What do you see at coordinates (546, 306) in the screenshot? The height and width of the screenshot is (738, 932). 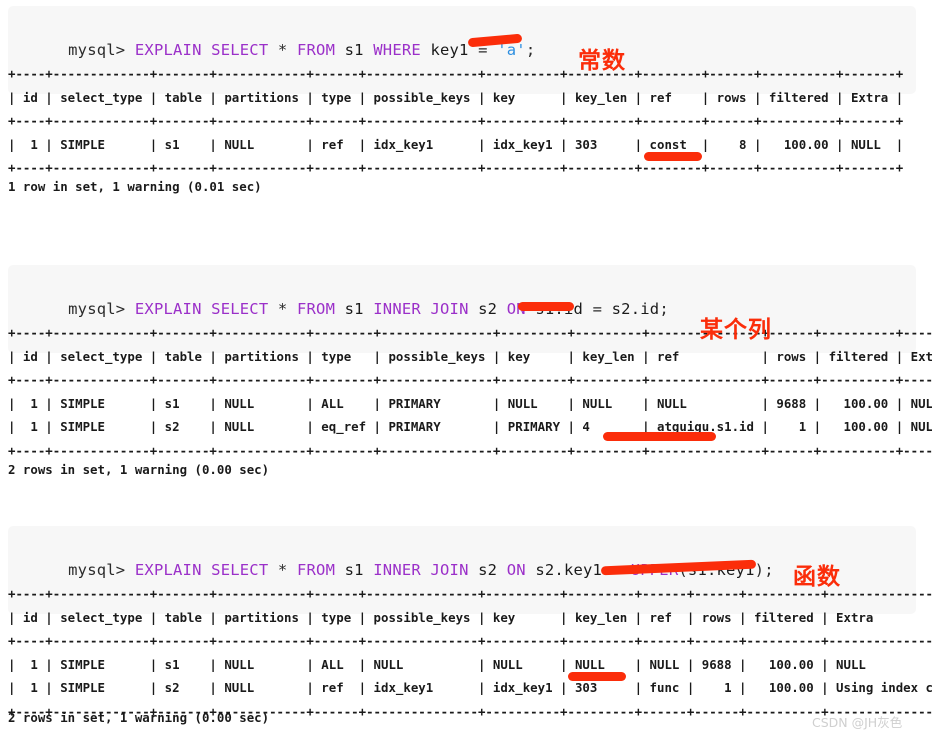 I see `annotation-underline-s1-id` at bounding box center [546, 306].